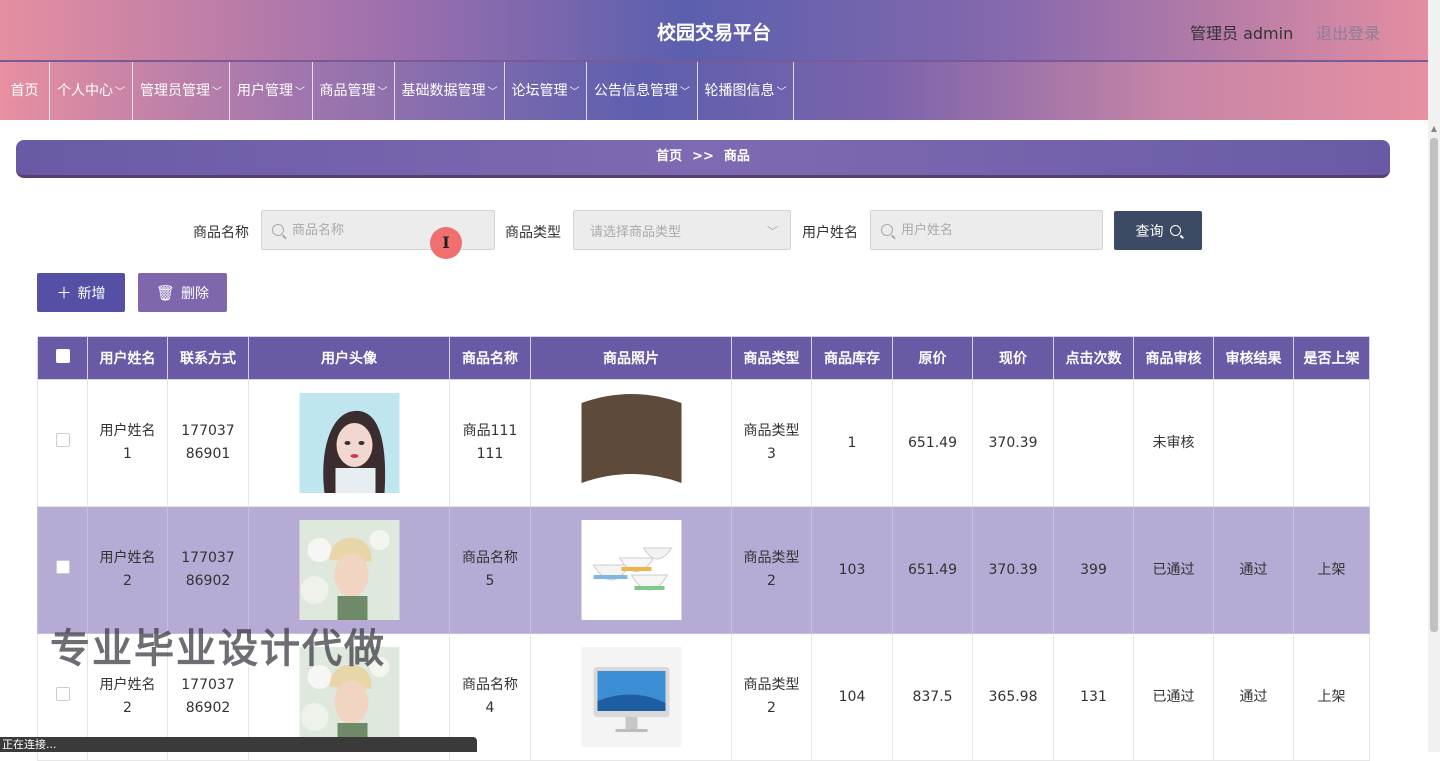  What do you see at coordinates (852, 569) in the screenshot?
I see `stock-text: 103` at bounding box center [852, 569].